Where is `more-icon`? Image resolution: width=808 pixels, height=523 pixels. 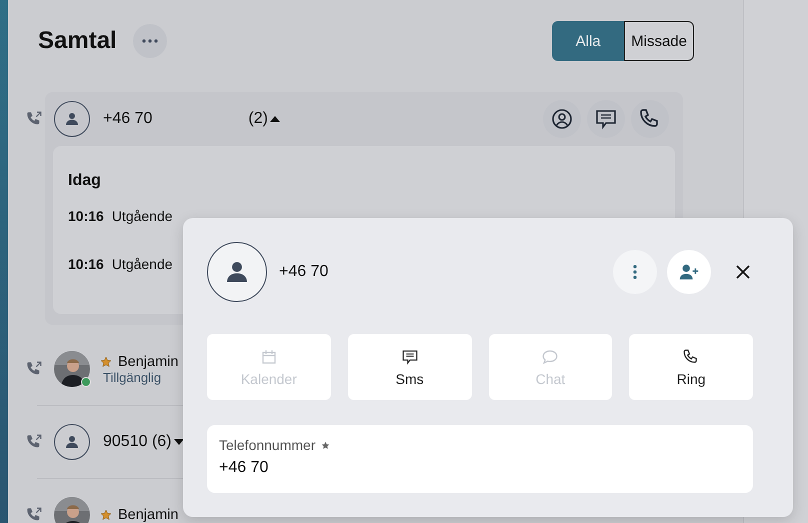
more-icon is located at coordinates (150, 41).